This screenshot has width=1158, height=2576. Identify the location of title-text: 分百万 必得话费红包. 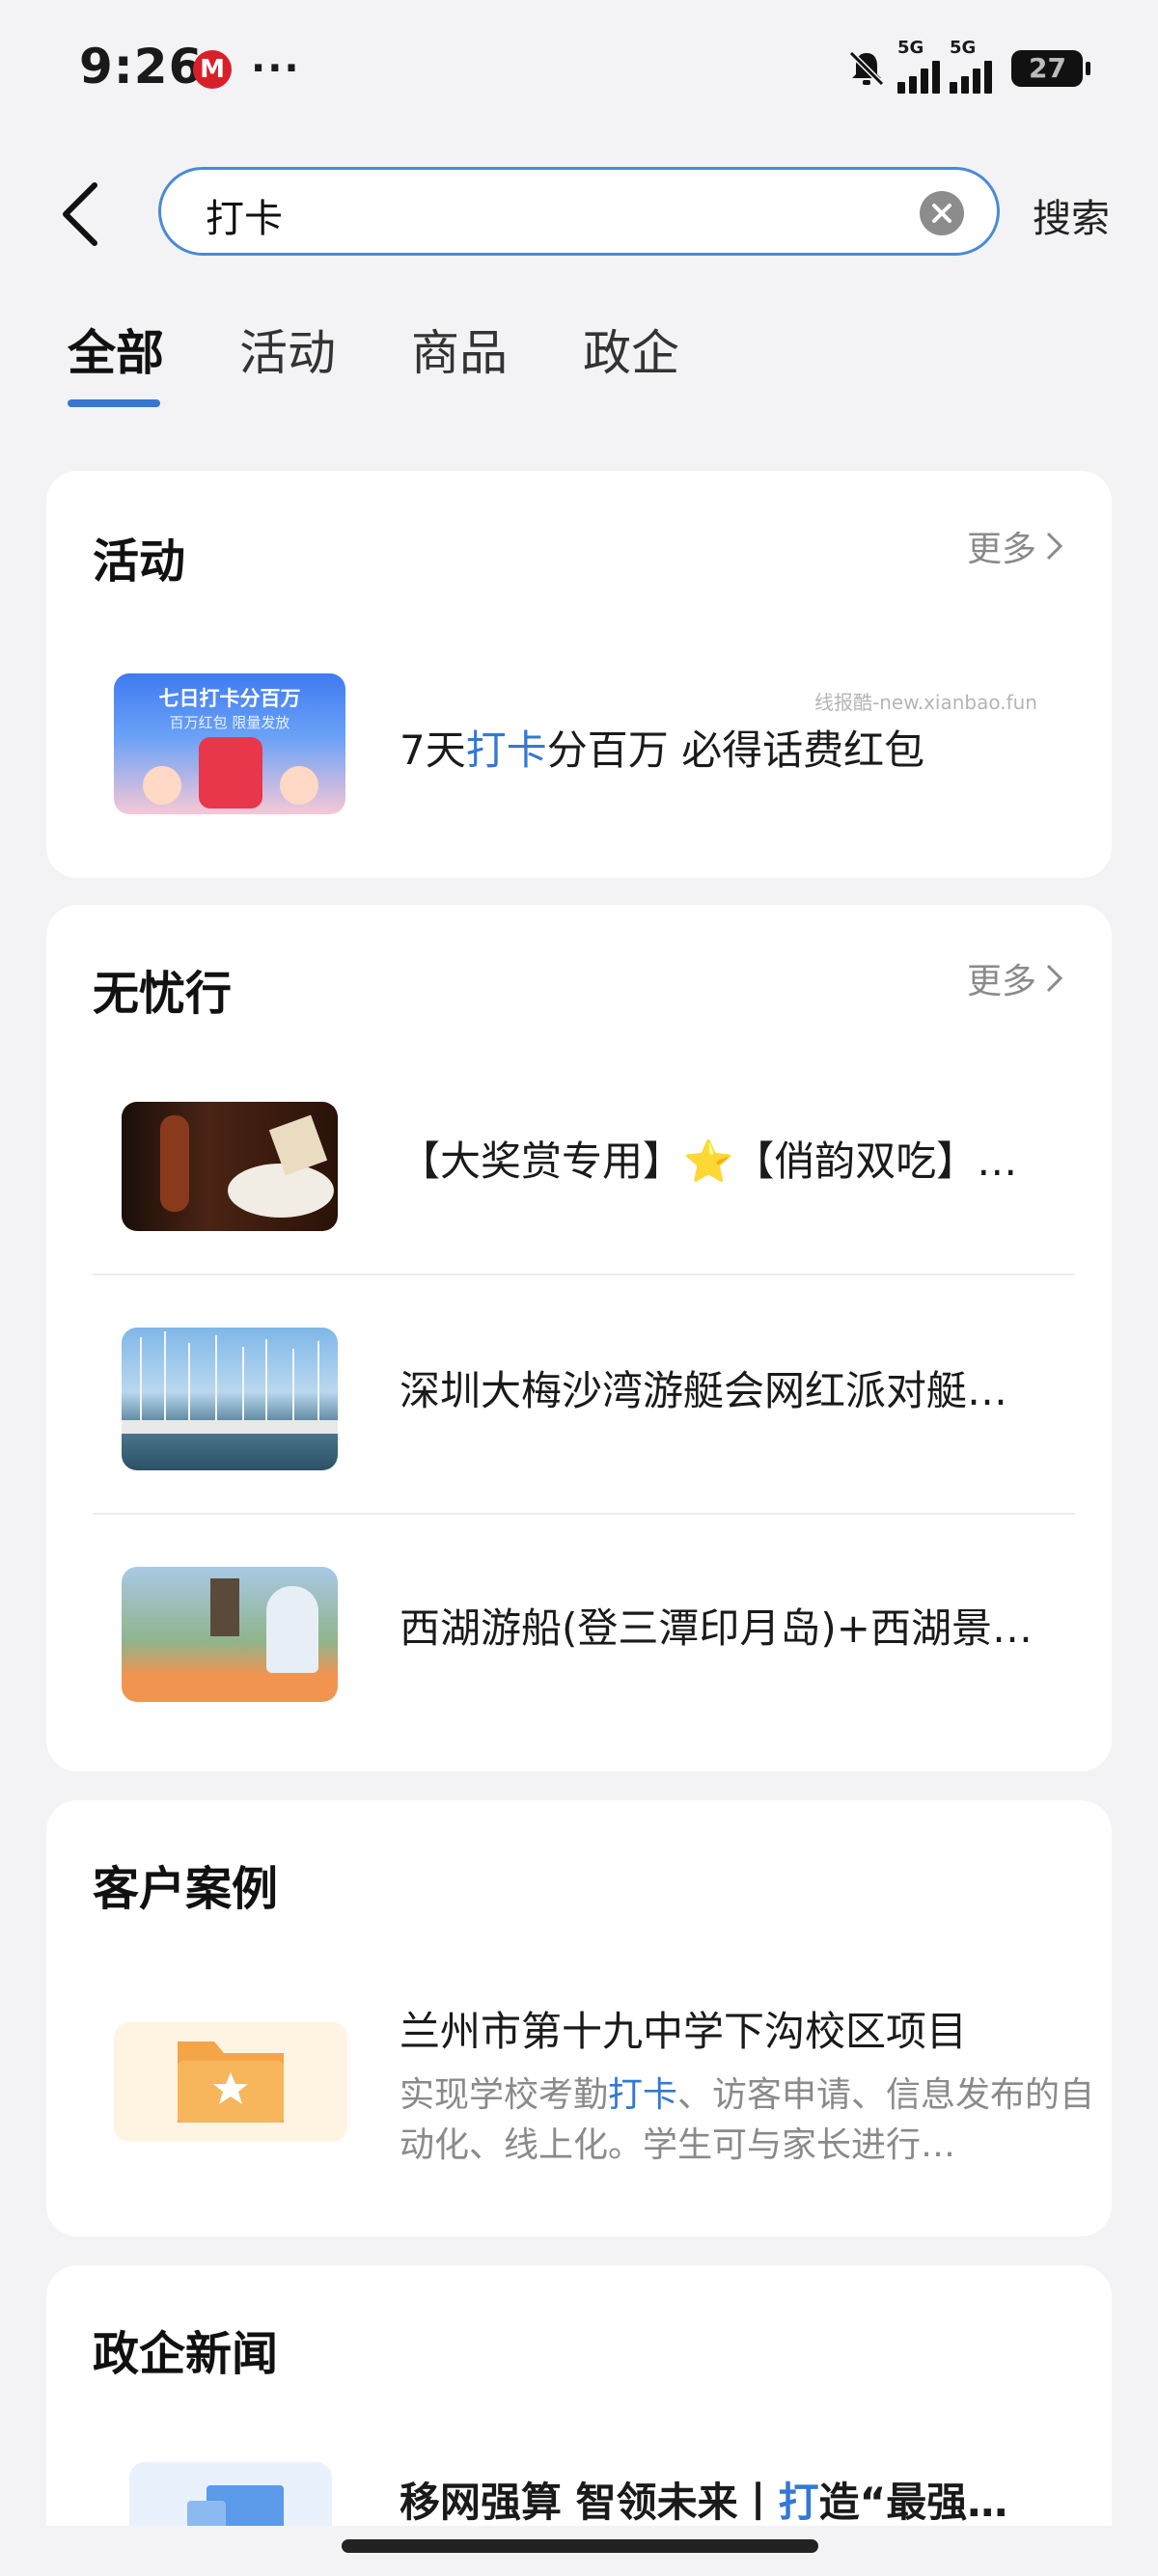
(735, 750).